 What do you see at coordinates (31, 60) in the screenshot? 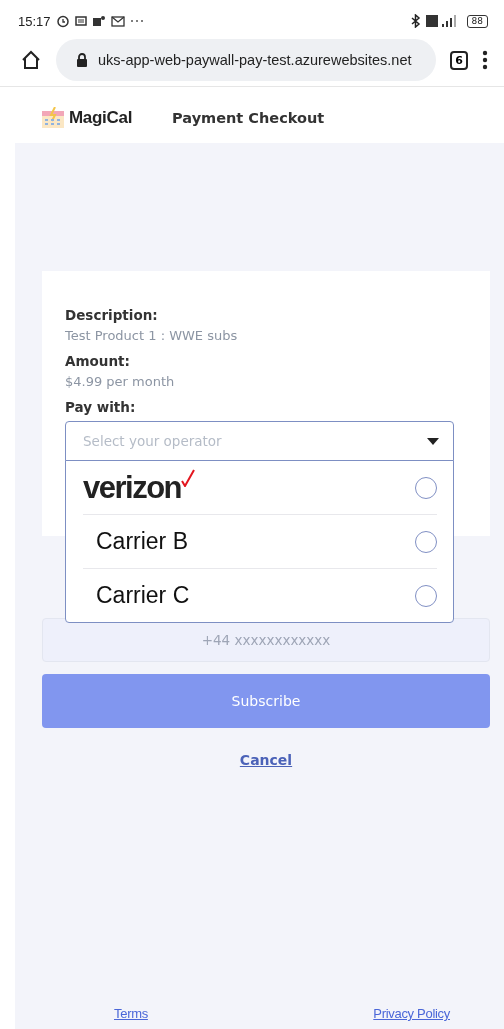
I see `home-icon` at bounding box center [31, 60].